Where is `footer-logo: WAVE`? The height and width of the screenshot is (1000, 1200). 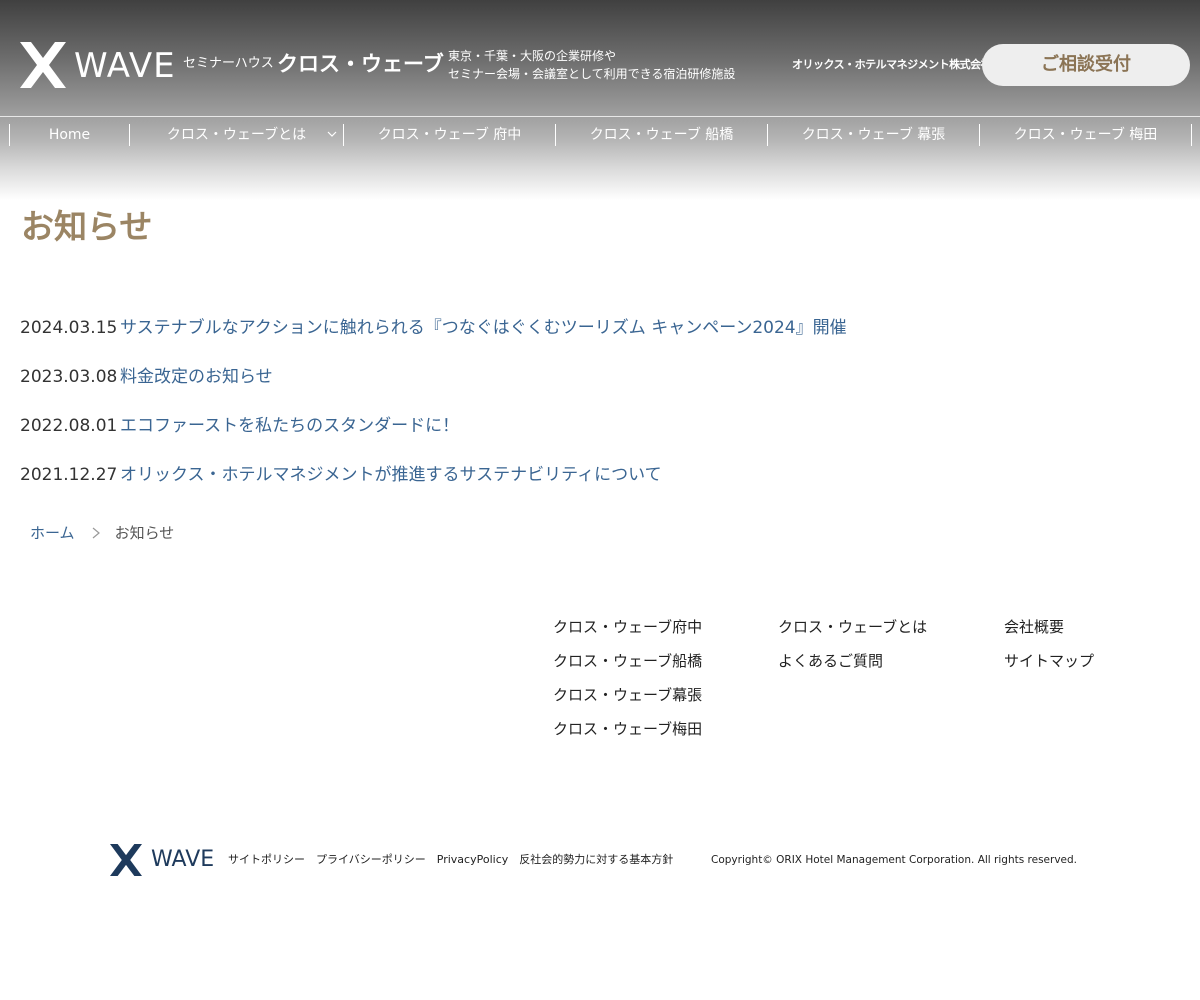 footer-logo: WAVE is located at coordinates (165, 860).